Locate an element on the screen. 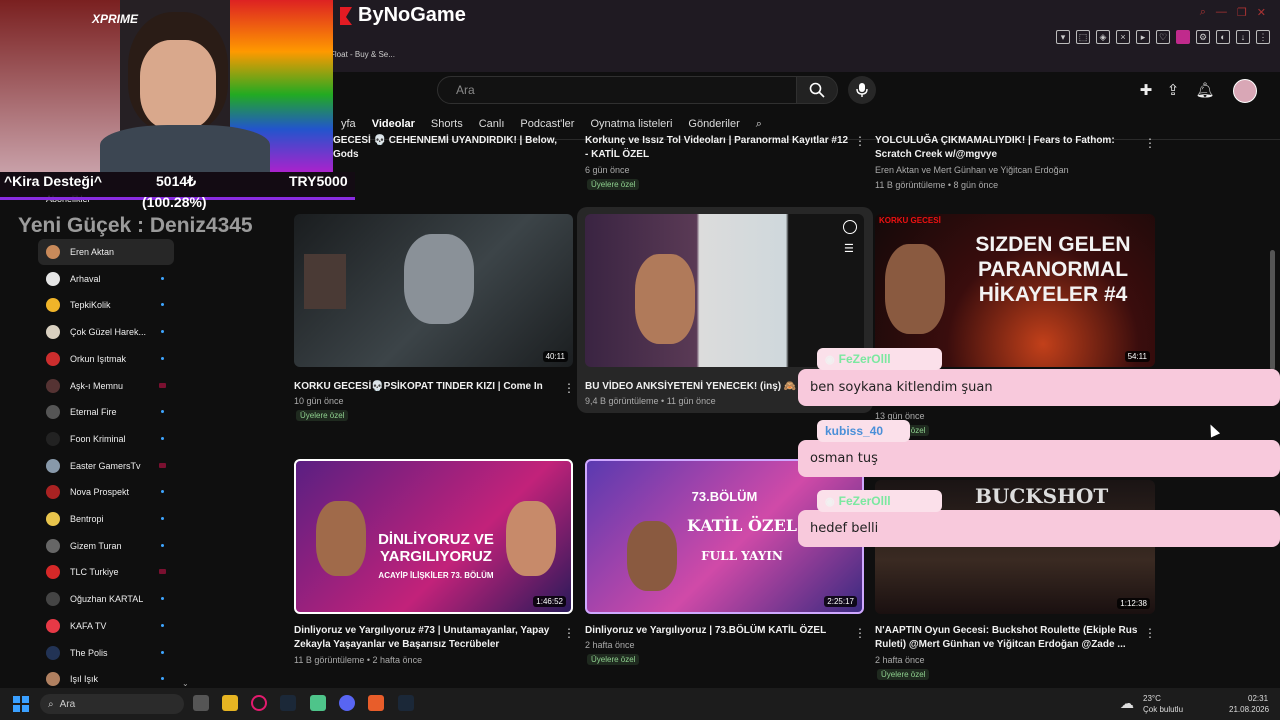  close-icon: ✕ is located at coordinates (1261, 12).